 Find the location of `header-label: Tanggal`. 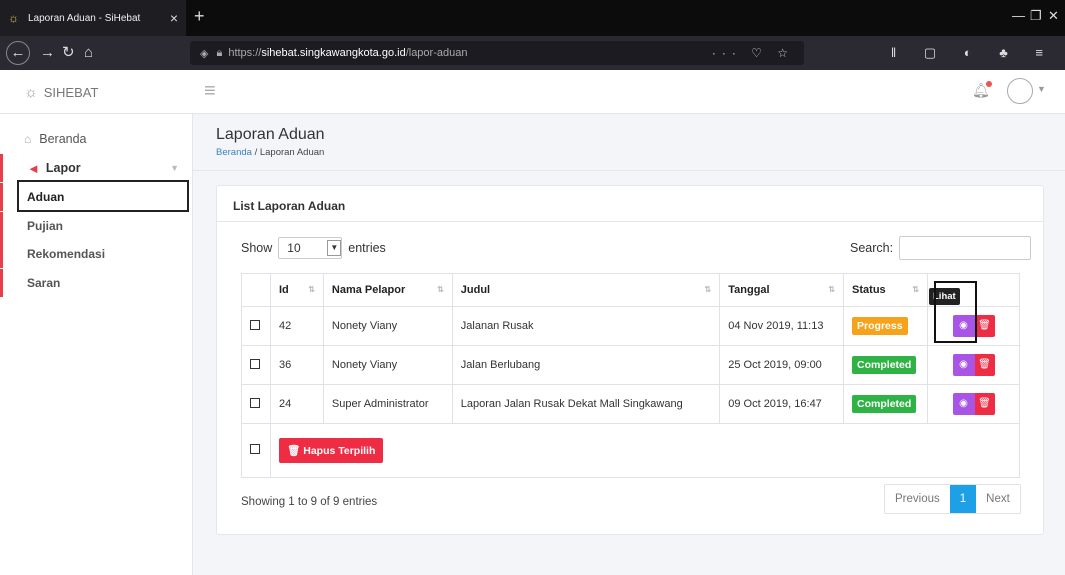

header-label: Tanggal is located at coordinates (749, 290).